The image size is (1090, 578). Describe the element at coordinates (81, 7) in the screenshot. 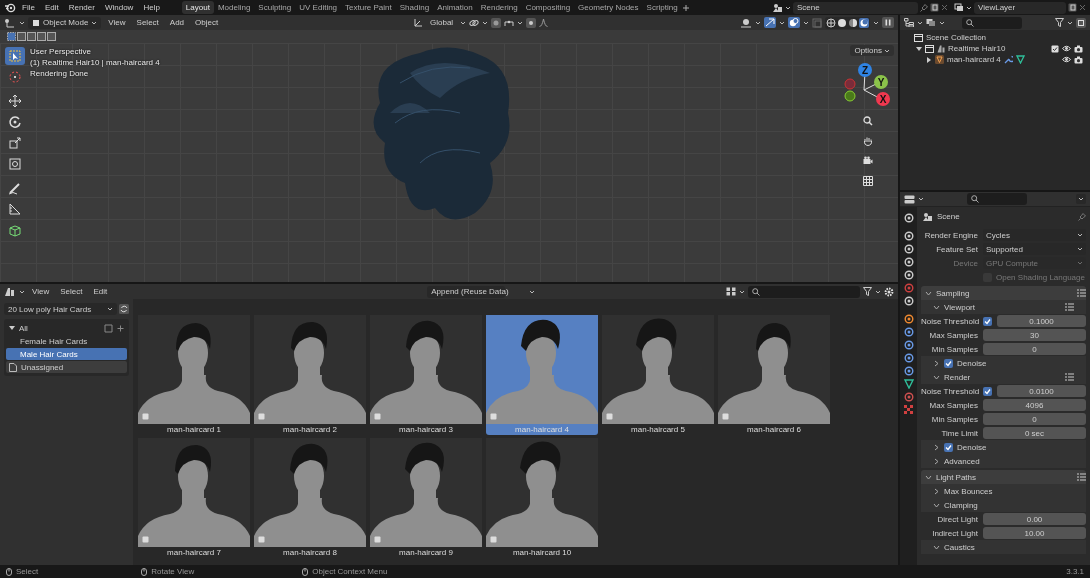

I see `menu-item: Render` at that location.